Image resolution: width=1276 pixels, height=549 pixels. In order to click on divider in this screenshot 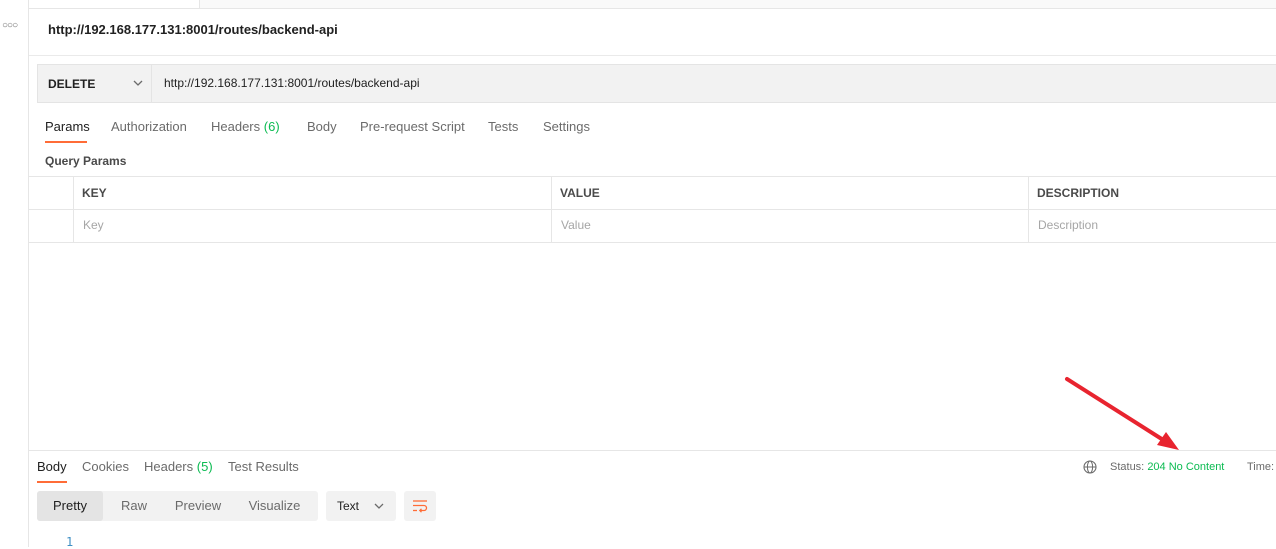, I will do `click(652, 55)`.